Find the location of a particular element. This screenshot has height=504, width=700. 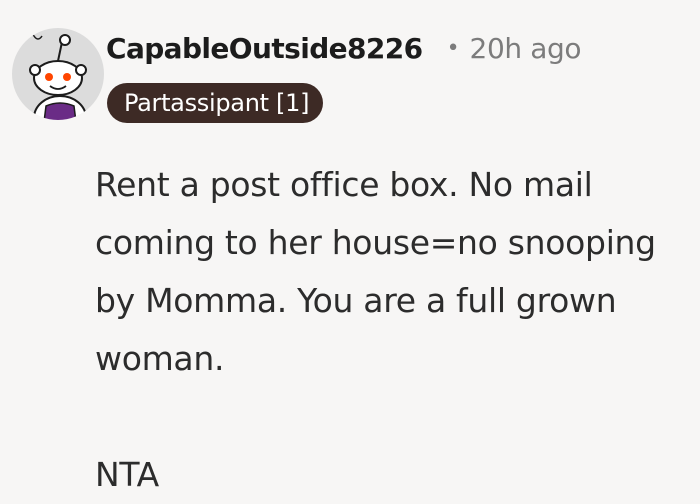

user-flair-badge: Partassipant [1] is located at coordinates (215, 103).